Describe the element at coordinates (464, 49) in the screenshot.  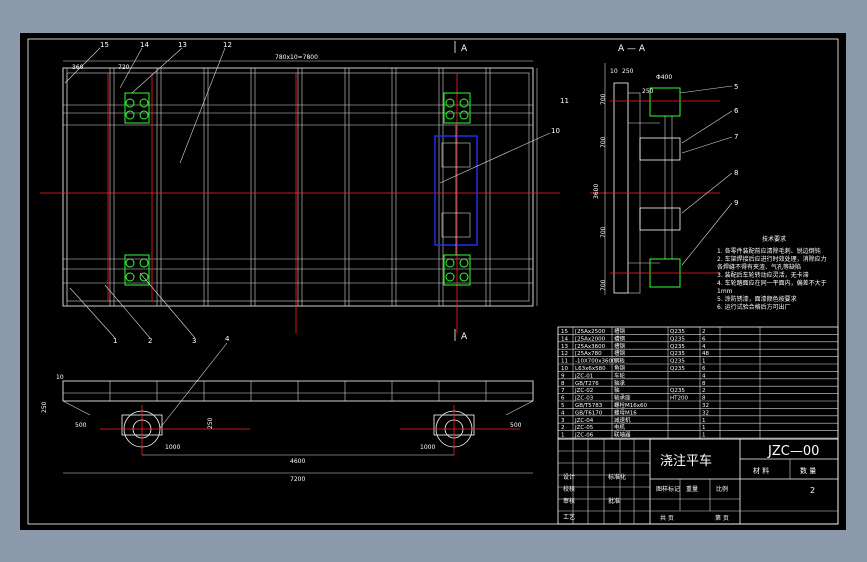
I see `section-marker-top: A` at that location.